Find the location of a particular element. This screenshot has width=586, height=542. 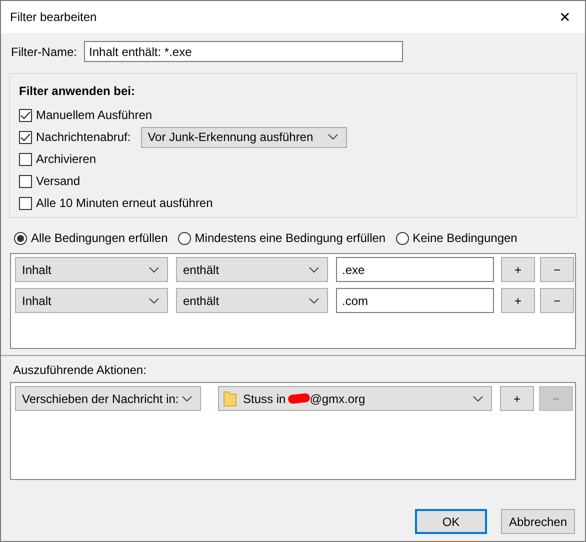

checkbox-option: Manuellem Ausführen is located at coordinates (85, 115).